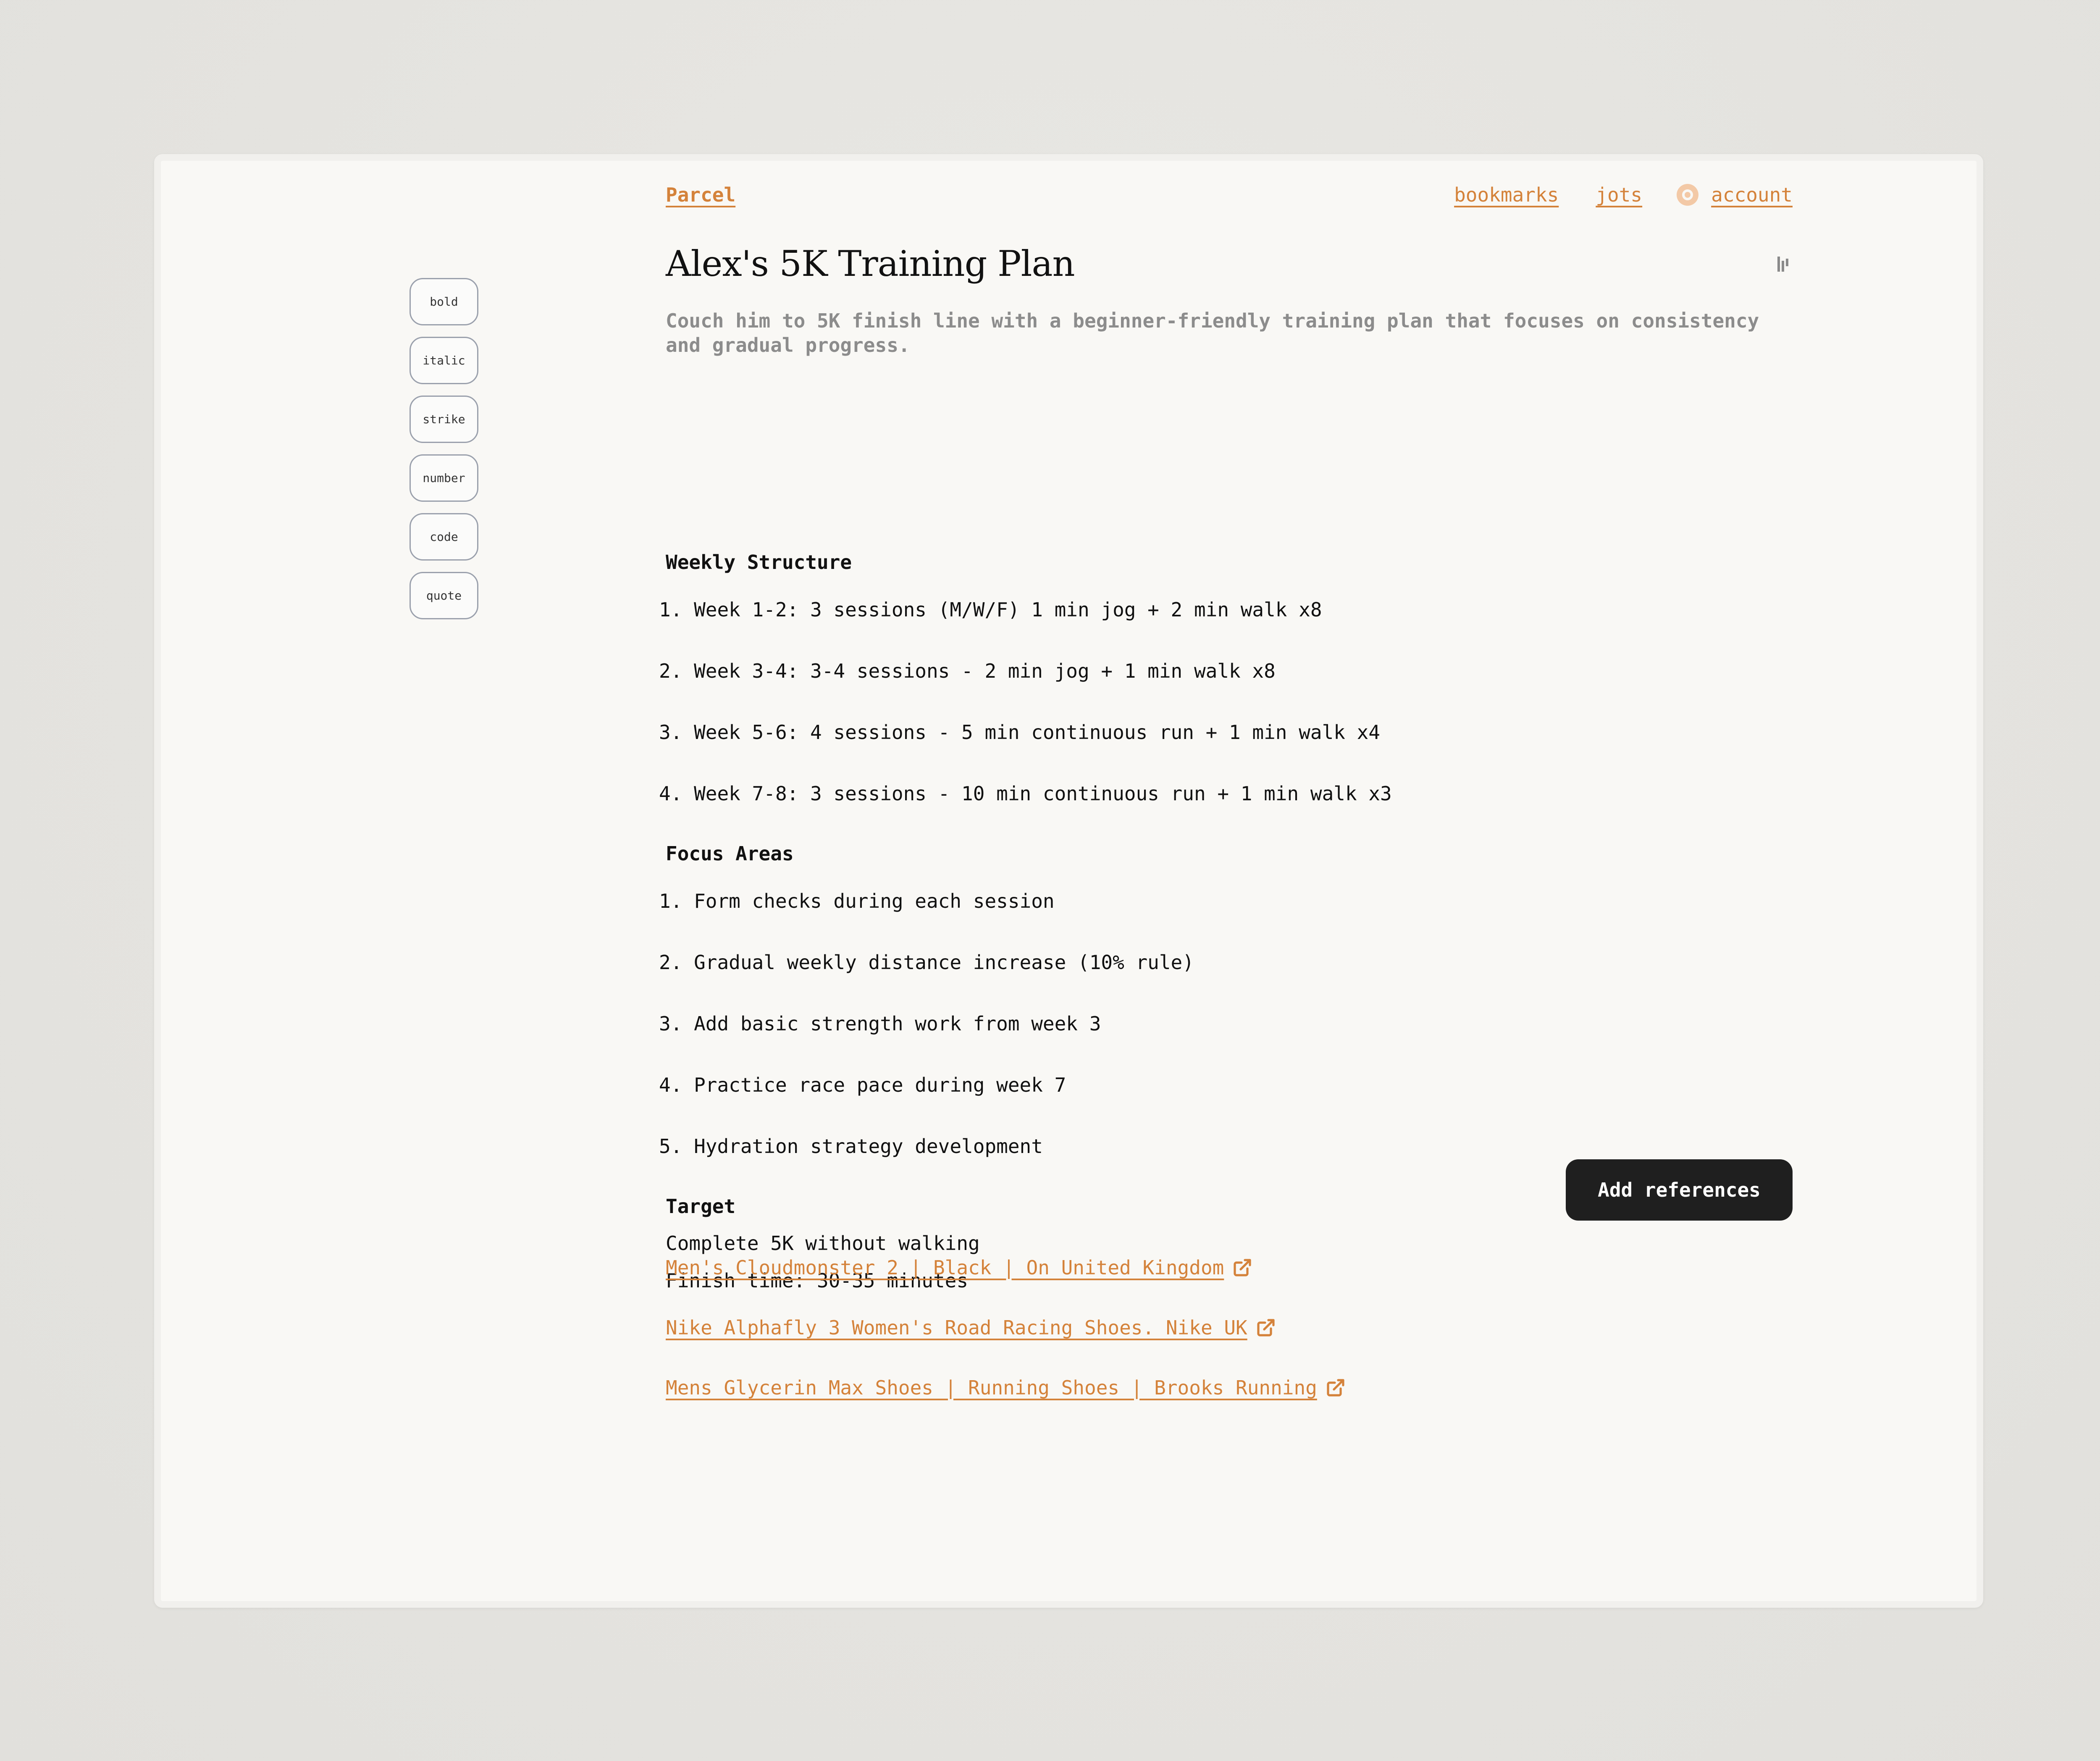  What do you see at coordinates (444, 537) in the screenshot?
I see `code-button: code` at bounding box center [444, 537].